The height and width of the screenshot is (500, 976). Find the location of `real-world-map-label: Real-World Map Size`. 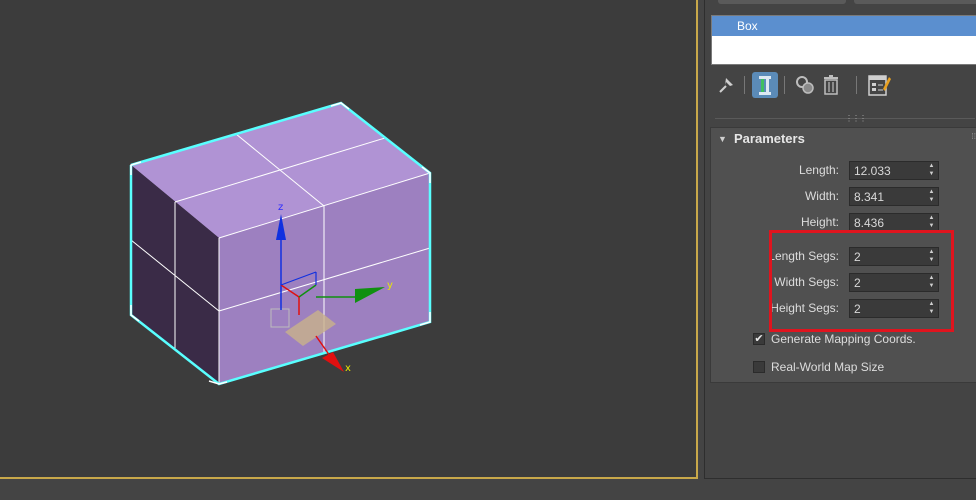

real-world-map-label: Real-World Map Size is located at coordinates (828, 367).